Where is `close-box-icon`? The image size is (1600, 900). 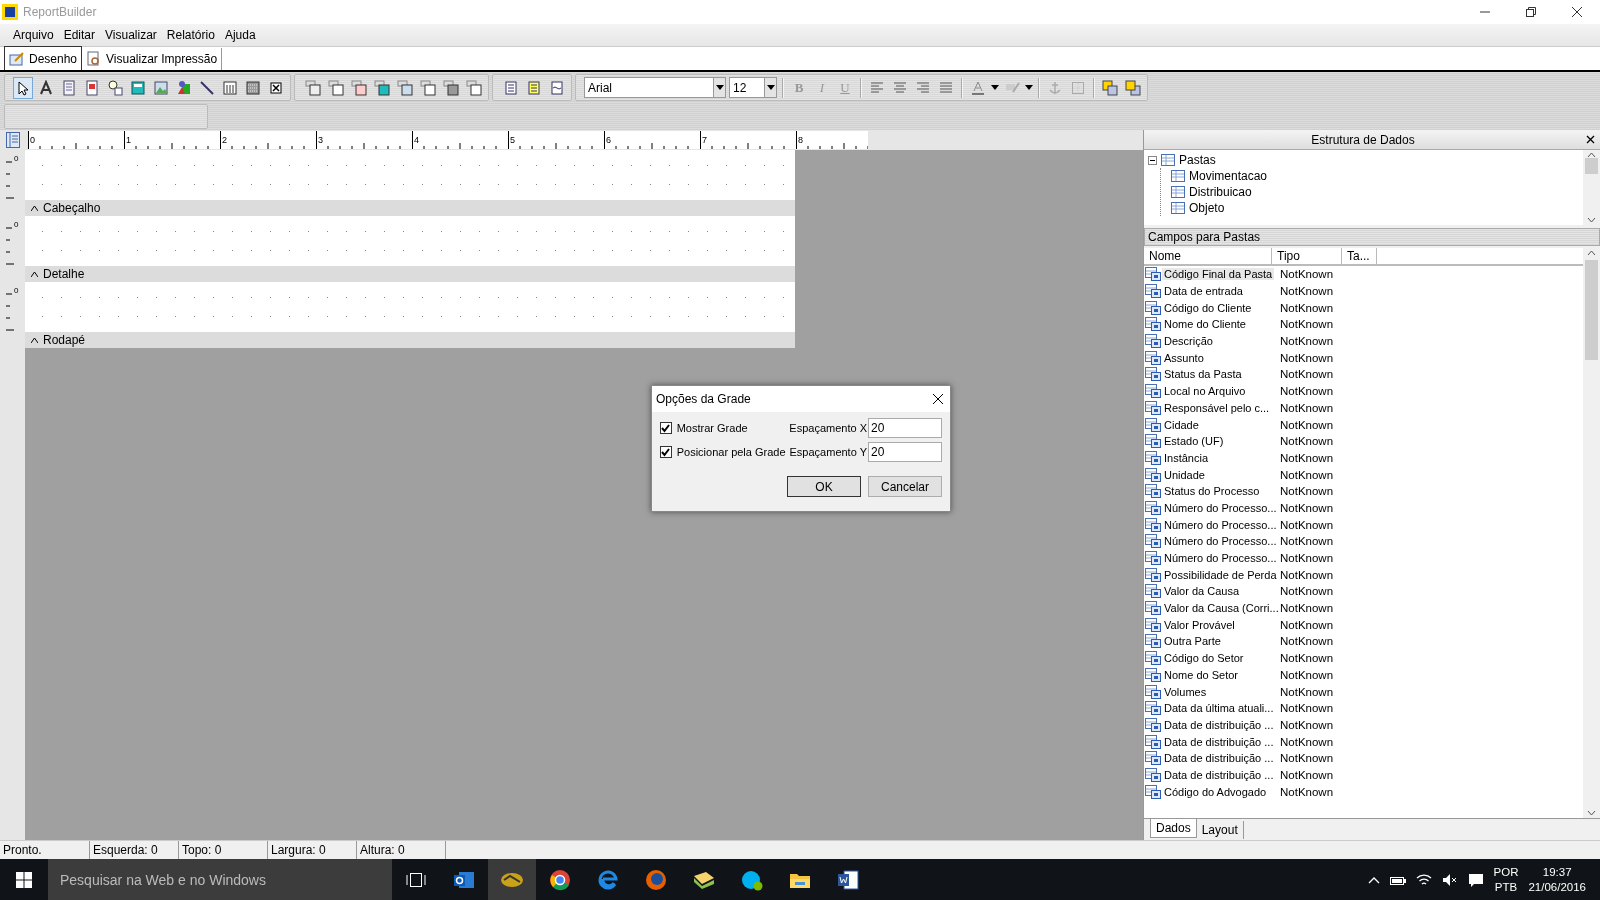
close-box-icon is located at coordinates (276, 87).